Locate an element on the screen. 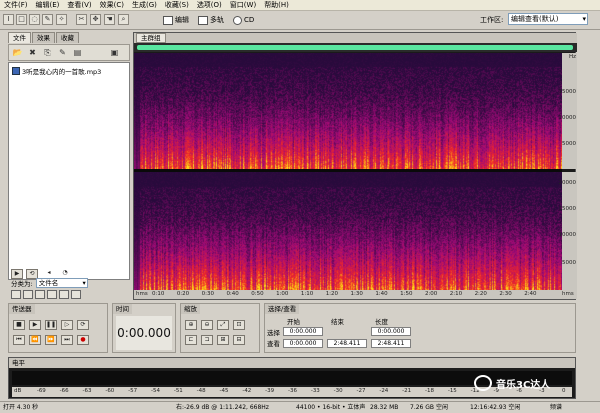 Image resolution: width=600 pixels, height=413 pixels. list-item: 3听是我心内的一首歌.mp3 is located at coordinates (56, 71).